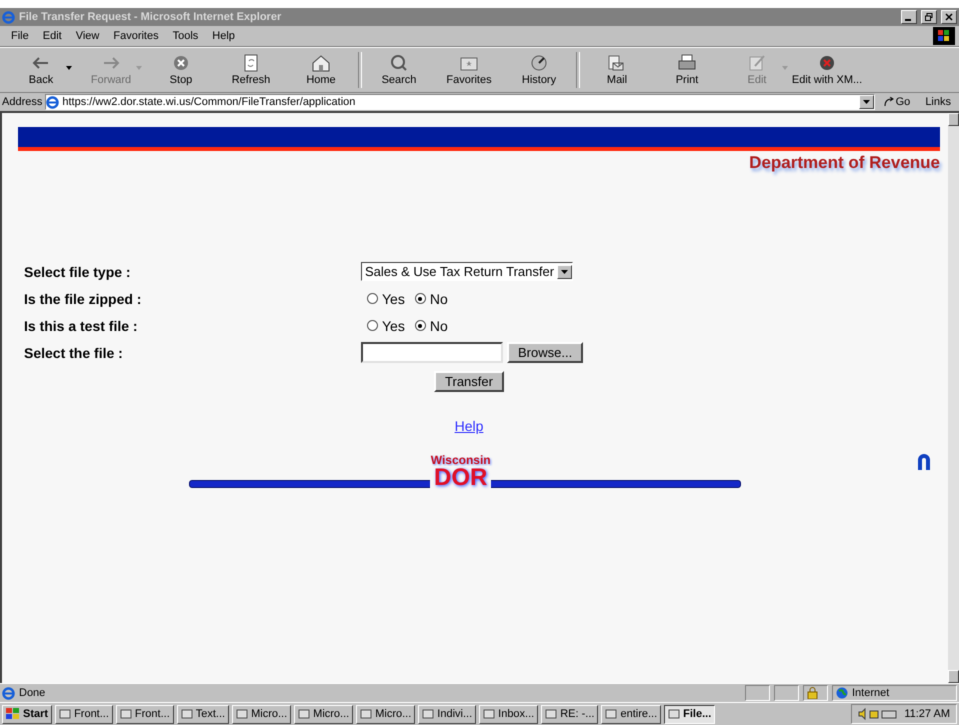 The image size is (959, 725). What do you see at coordinates (209, 102) in the screenshot?
I see `address-text: https://ww2.dor.state.wi.us/Common/FileTransfer/application` at bounding box center [209, 102].